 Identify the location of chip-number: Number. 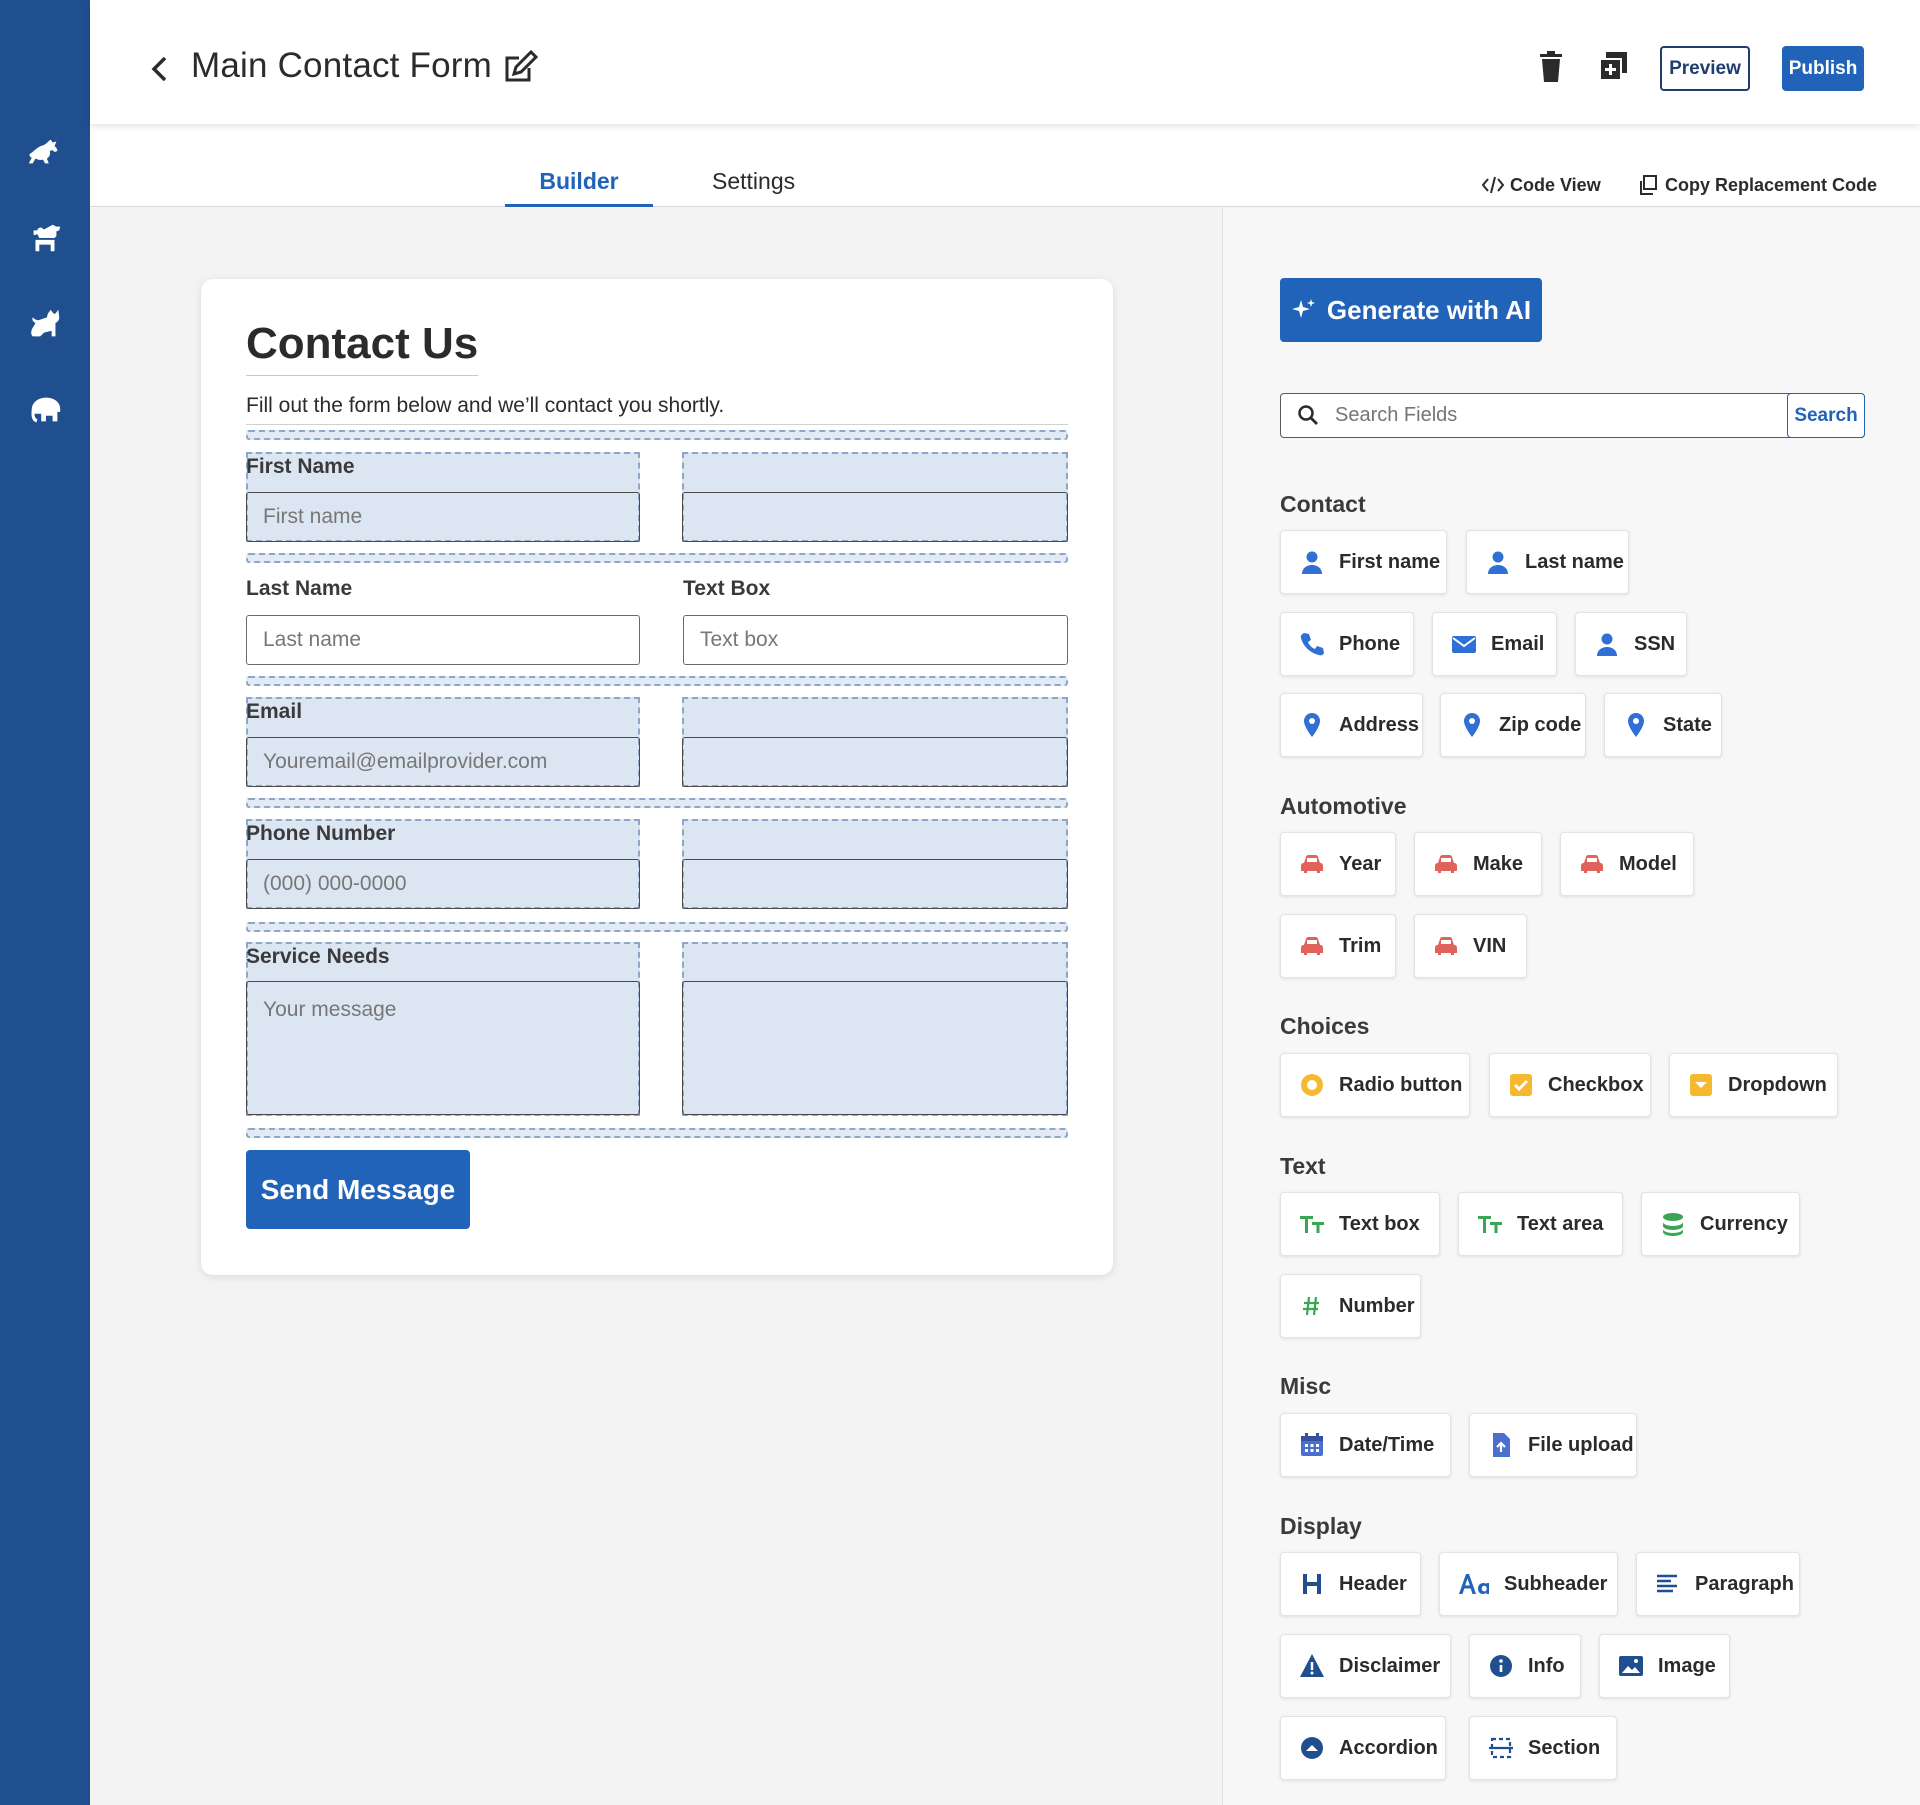
(1350, 1306).